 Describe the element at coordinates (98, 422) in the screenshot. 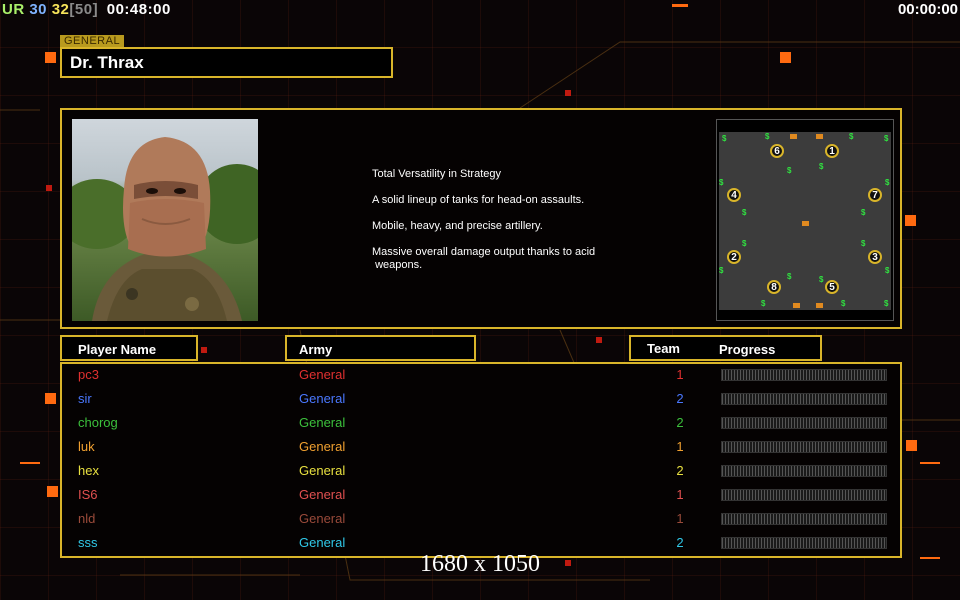

I see `player-name: chorog` at that location.